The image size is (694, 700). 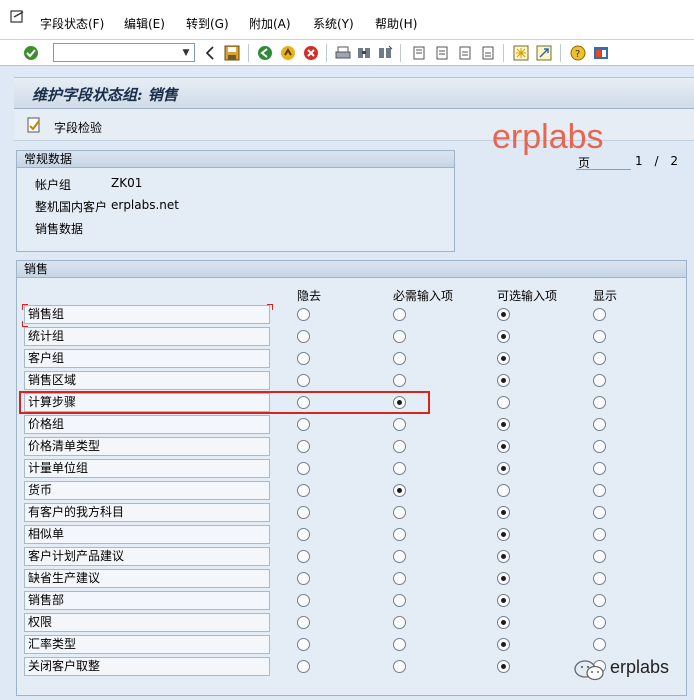 What do you see at coordinates (288, 53) in the screenshot?
I see `exit-icon` at bounding box center [288, 53].